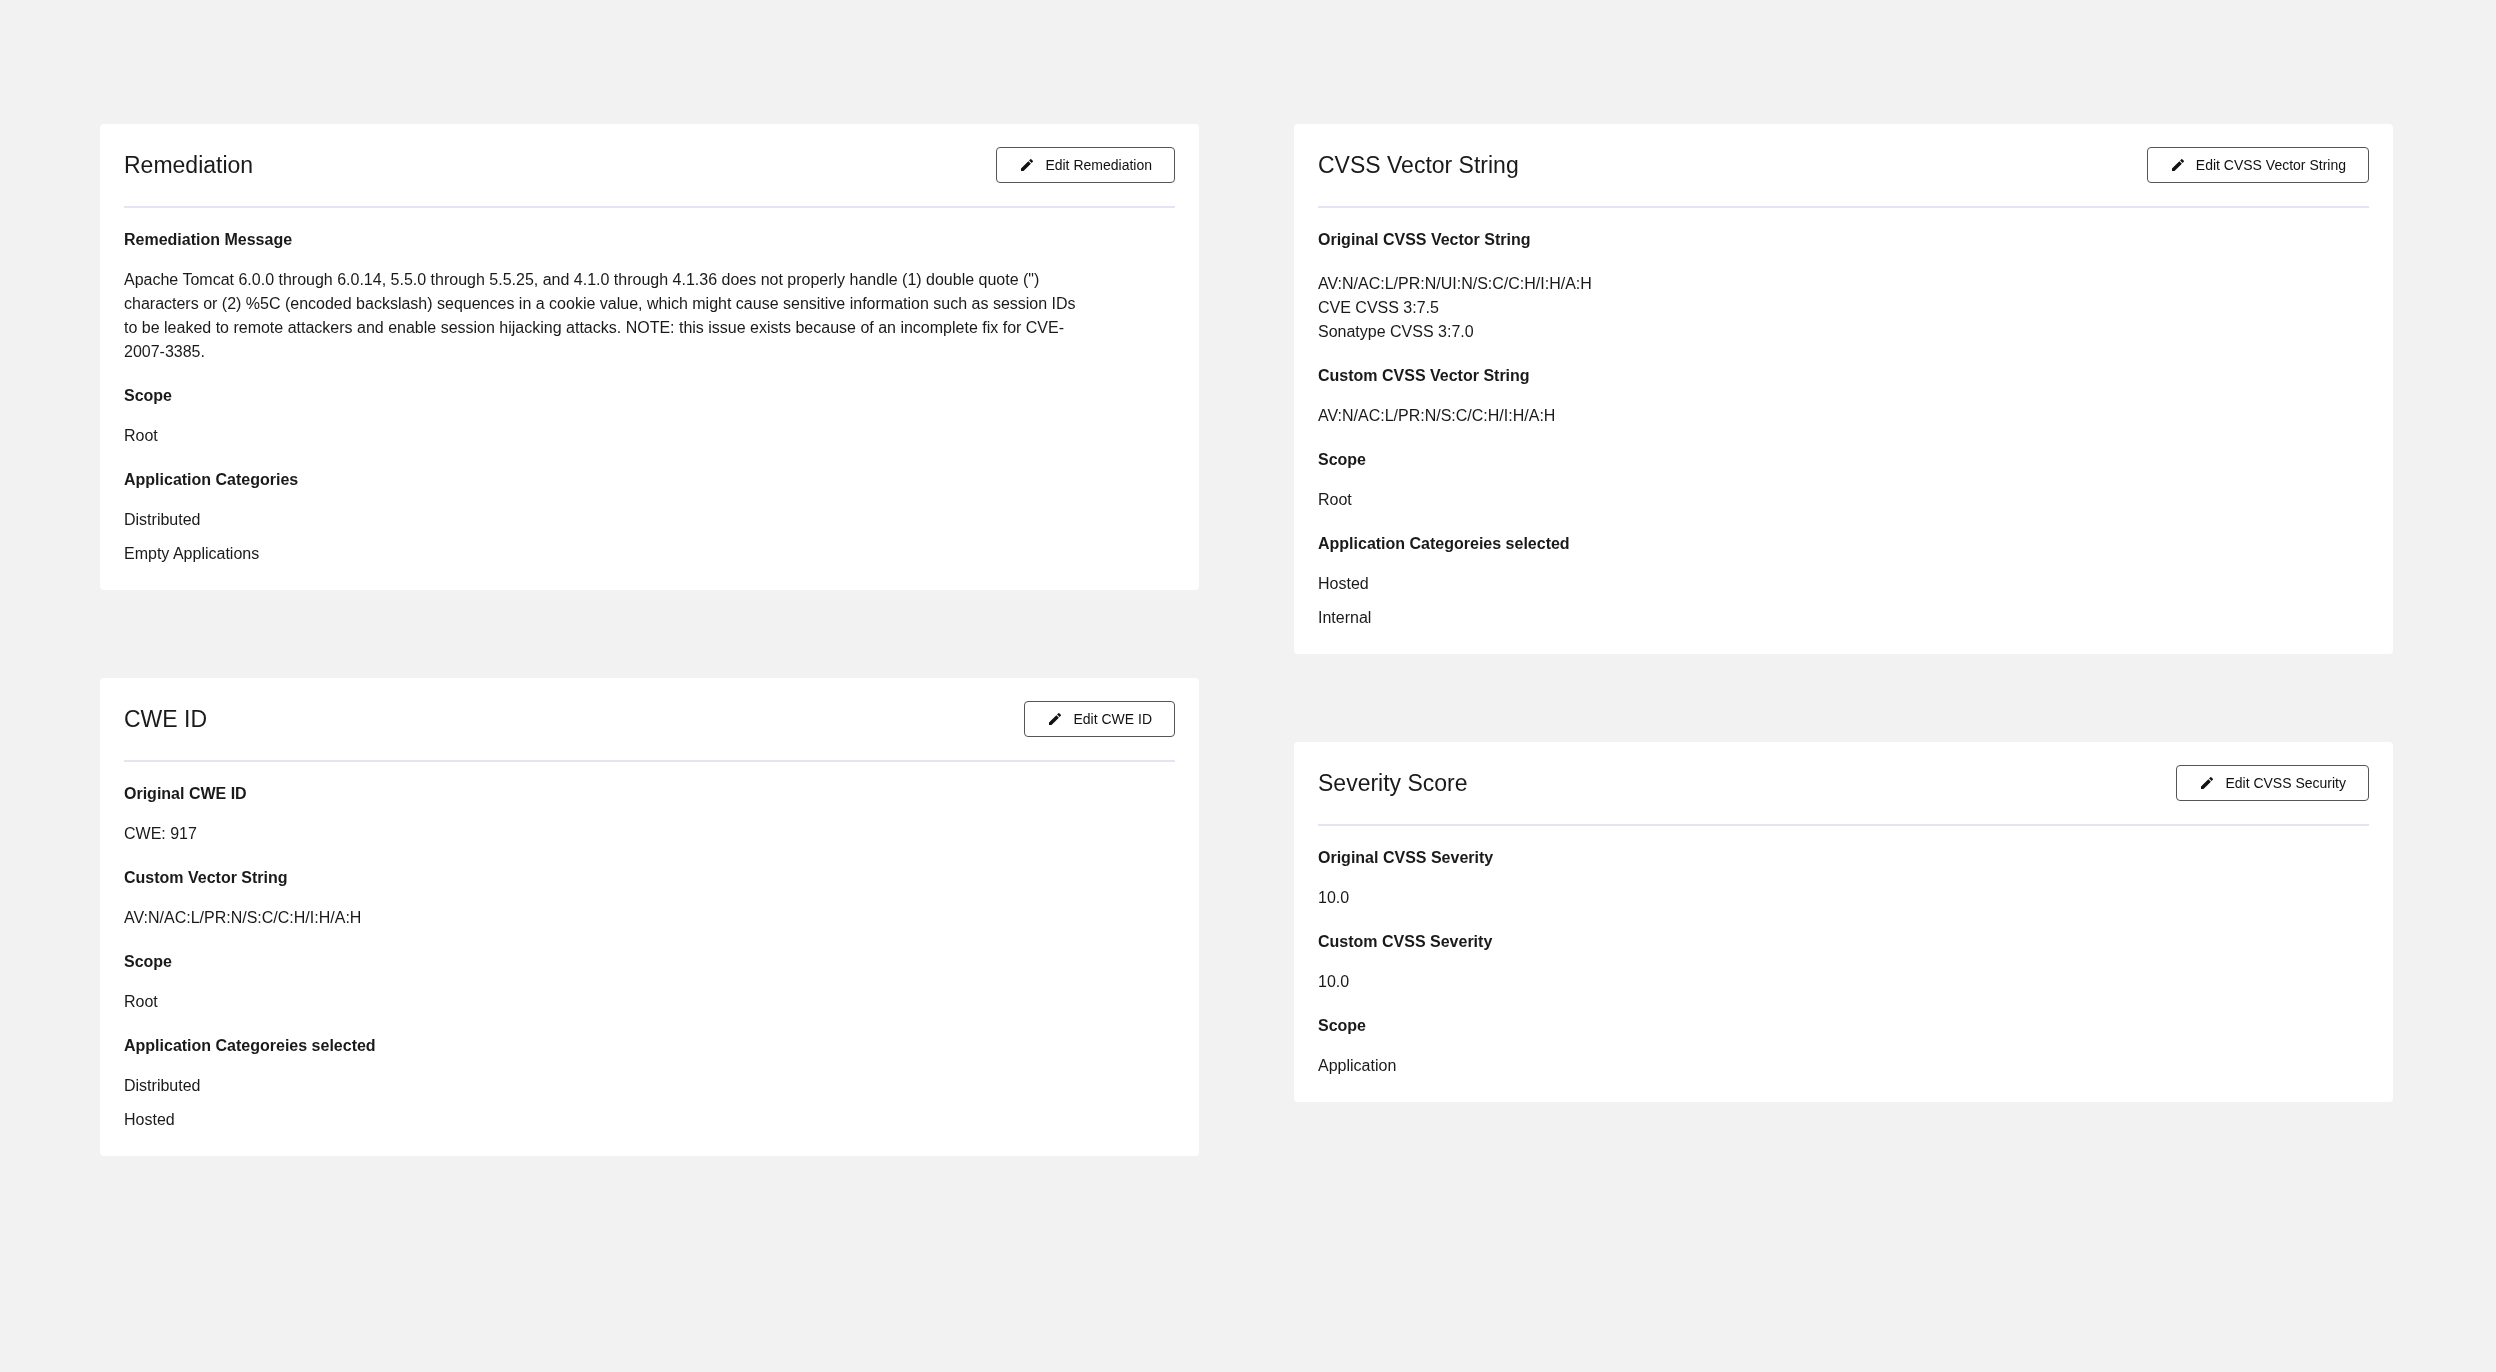 This screenshot has width=2496, height=1372. What do you see at coordinates (189, 165) in the screenshot?
I see `card-title: Remediation` at bounding box center [189, 165].